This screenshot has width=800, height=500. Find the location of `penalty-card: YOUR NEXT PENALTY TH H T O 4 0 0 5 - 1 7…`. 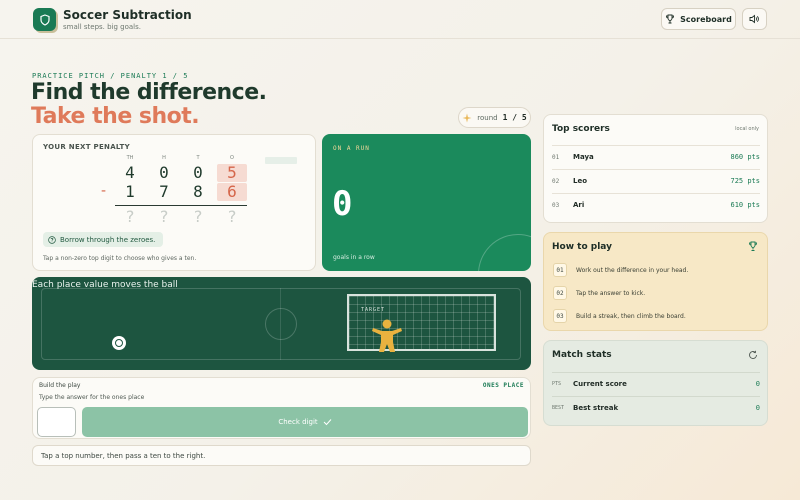

penalty-card: YOUR NEXT PENALTY TH H T O 4 0 0 5 - 1 7… is located at coordinates (174, 202).